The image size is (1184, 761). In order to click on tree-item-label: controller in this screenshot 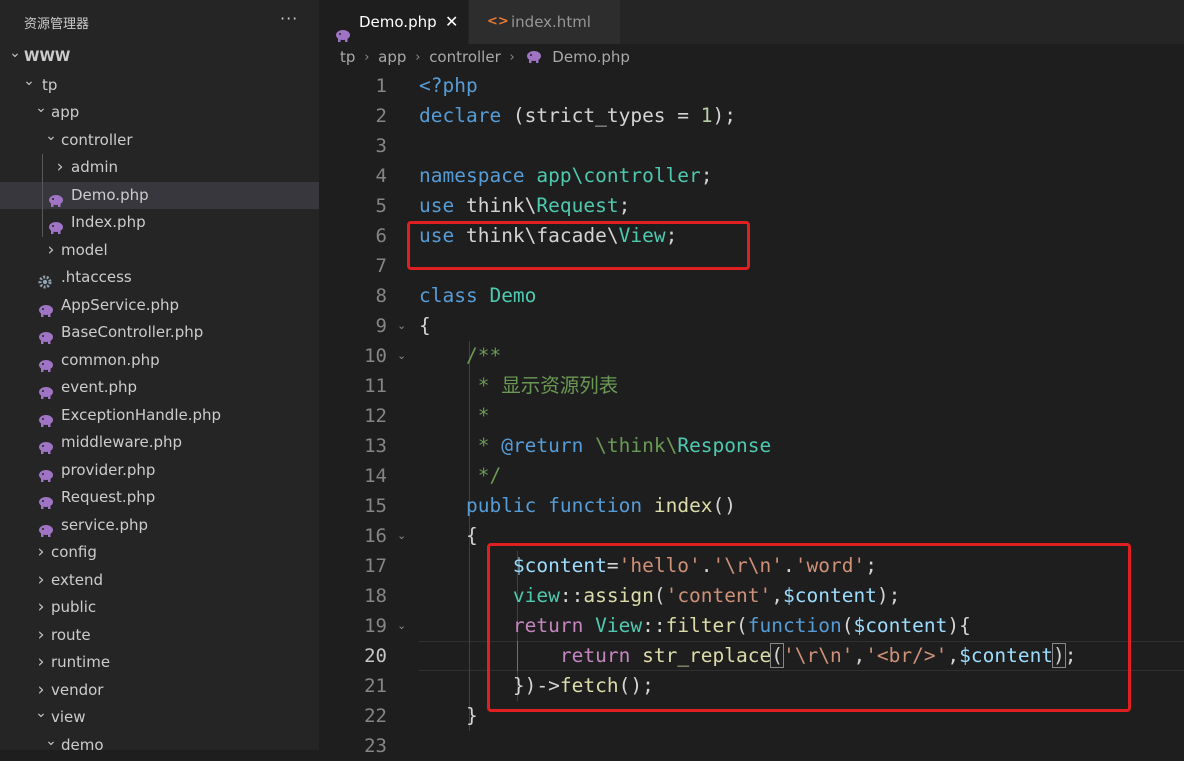, I will do `click(97, 139)`.